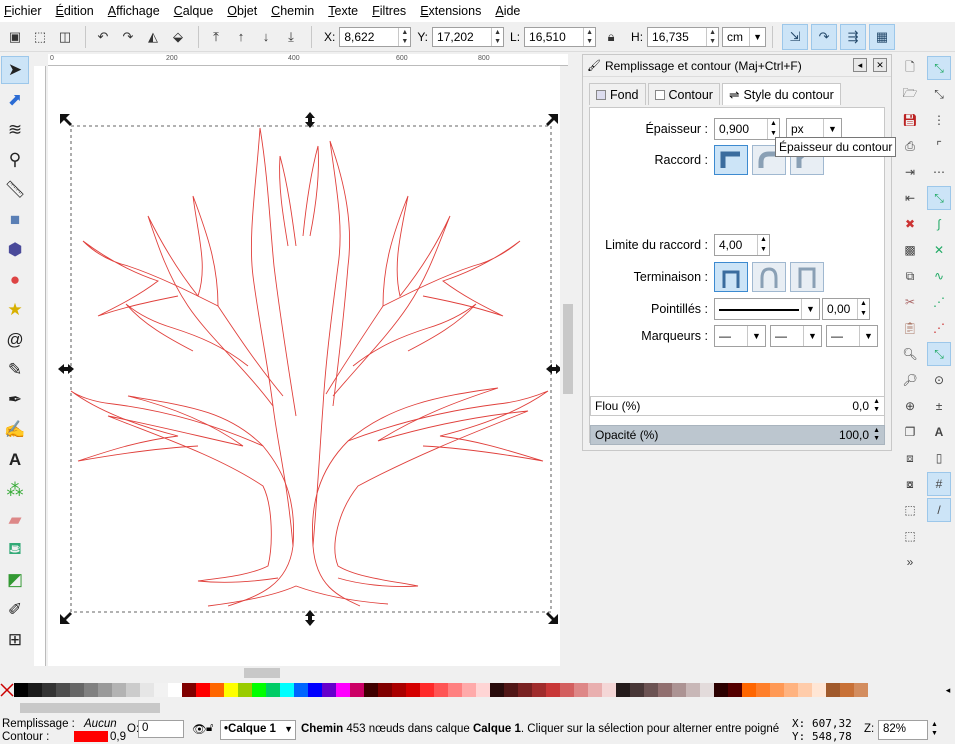 The width and height of the screenshot is (955, 744). Describe the element at coordinates (796, 336) in the screenshot. I see `mid-marker-select: — ▼` at that location.